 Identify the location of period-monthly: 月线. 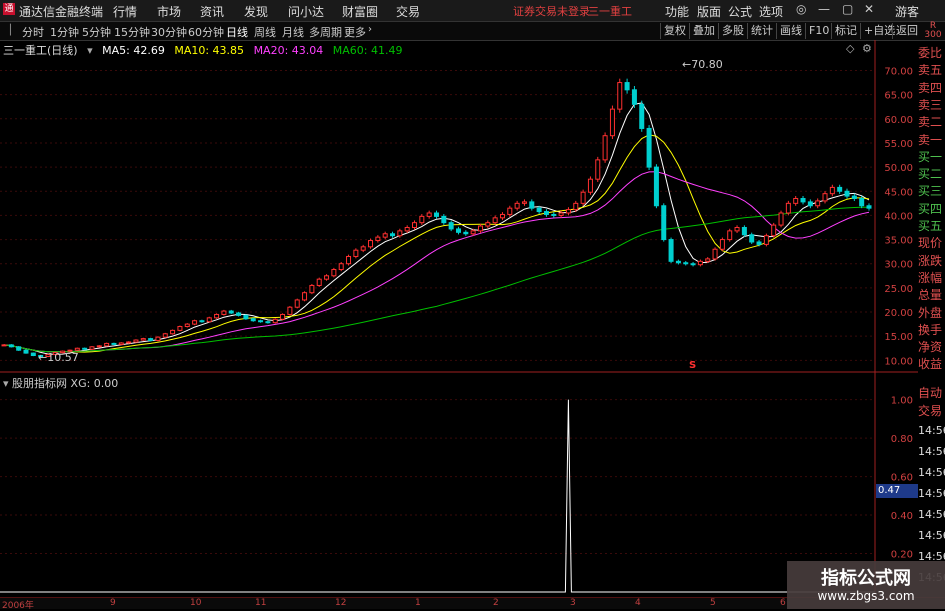
(293, 32).